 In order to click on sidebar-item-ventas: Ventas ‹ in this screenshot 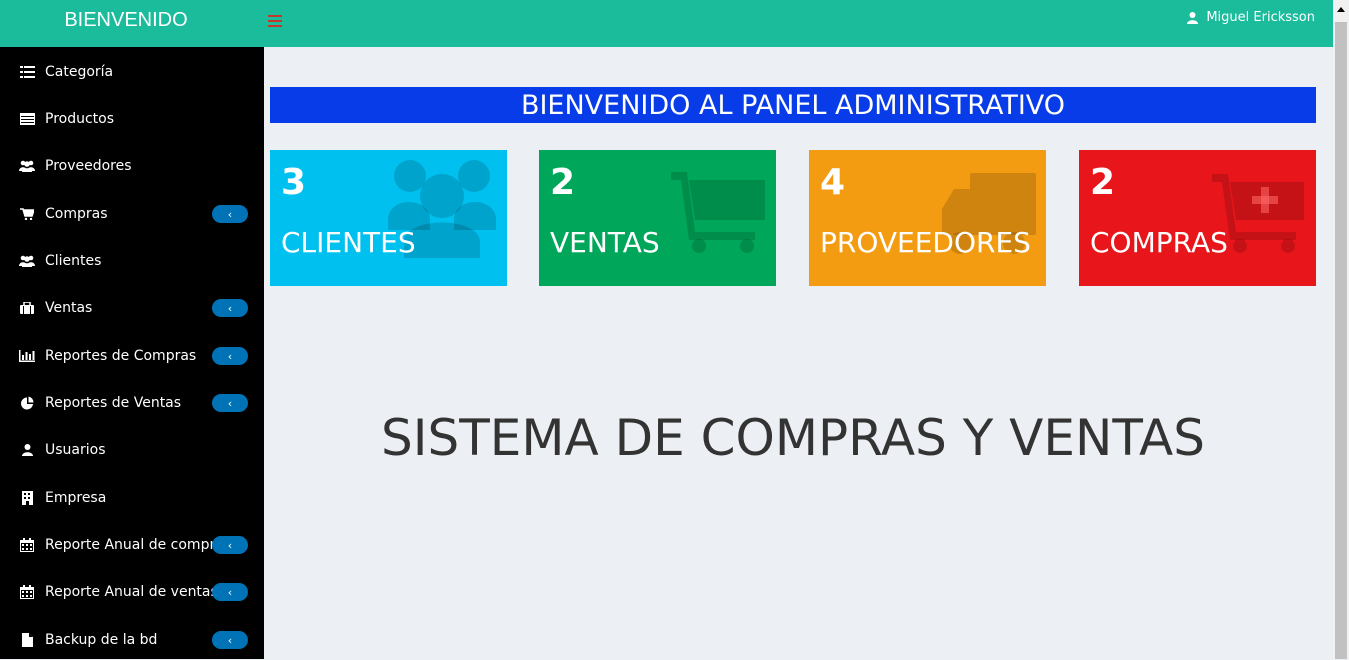, I will do `click(132, 308)`.